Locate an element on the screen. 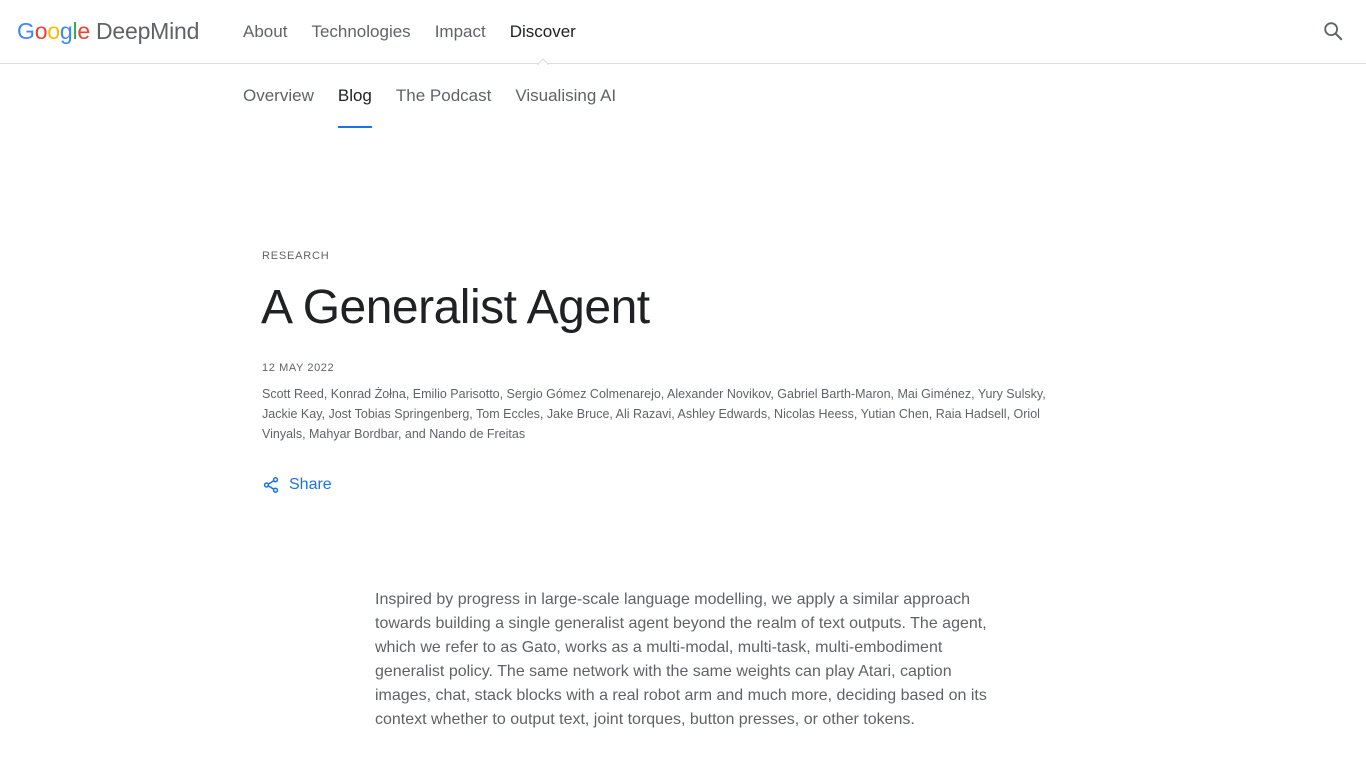 The height and width of the screenshot is (768, 1366). main-nav: About Technologies Impact Discover is located at coordinates (421, 32).